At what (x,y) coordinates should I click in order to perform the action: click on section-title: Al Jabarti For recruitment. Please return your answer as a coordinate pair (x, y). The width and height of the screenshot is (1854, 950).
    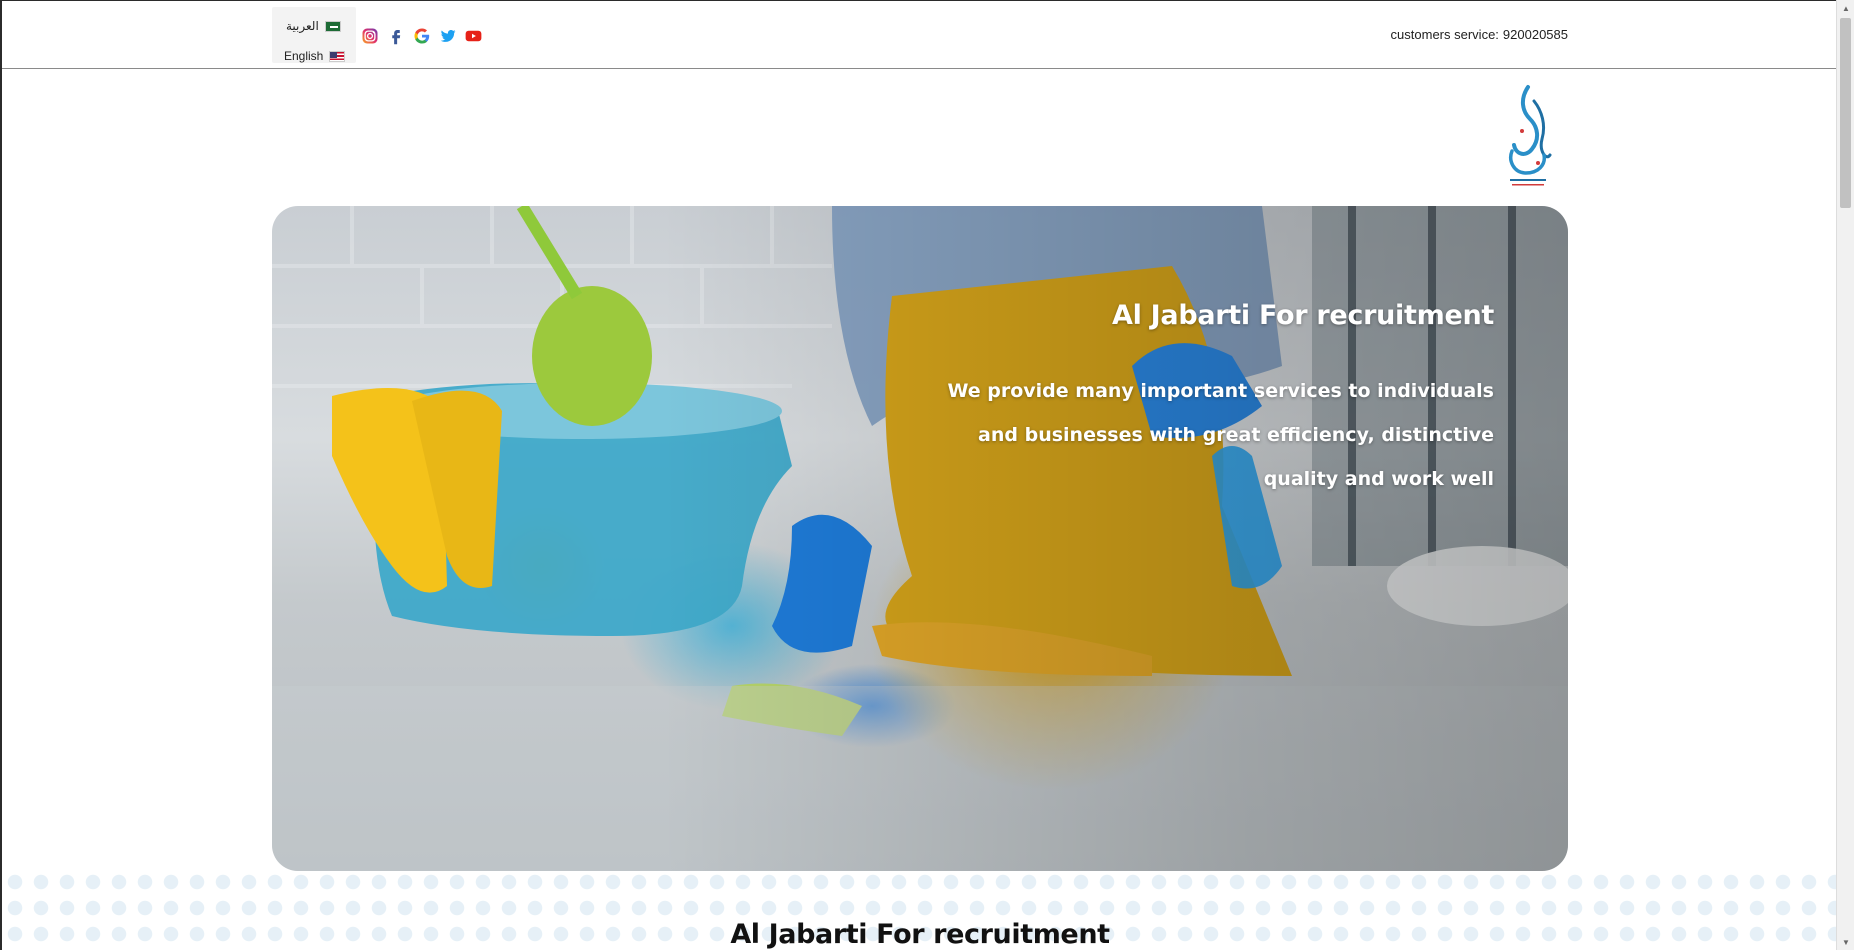
    Looking at the image, I should click on (920, 934).